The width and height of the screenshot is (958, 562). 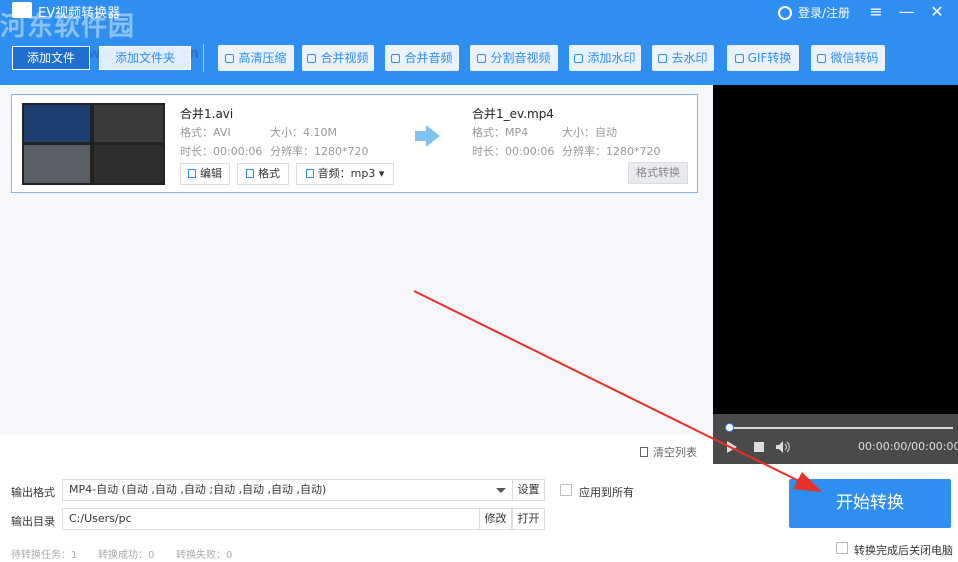 I want to click on document-icon, so click(x=250, y=173).